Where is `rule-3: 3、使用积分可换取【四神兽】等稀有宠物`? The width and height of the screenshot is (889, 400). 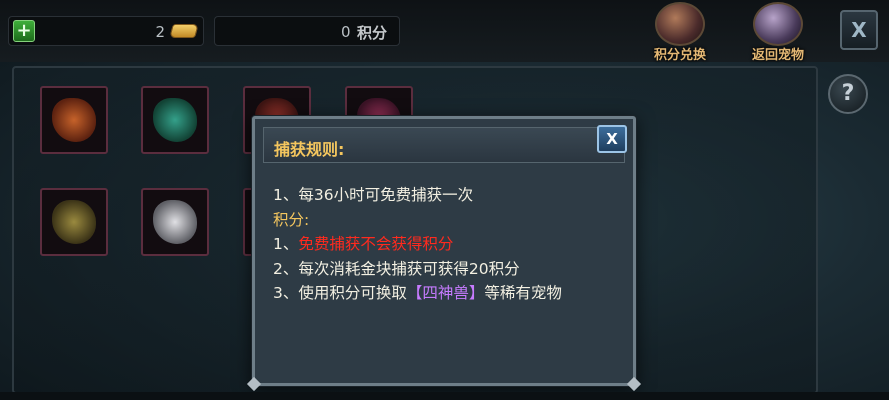
rule-3: 3、使用积分可换取【四神兽】等稀有宠物 is located at coordinates (448, 293).